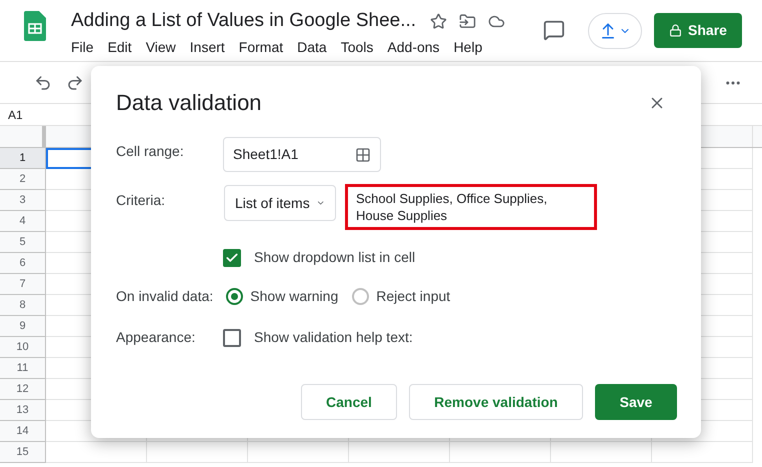  Describe the element at coordinates (608, 31) in the screenshot. I see `upload-icon` at that location.